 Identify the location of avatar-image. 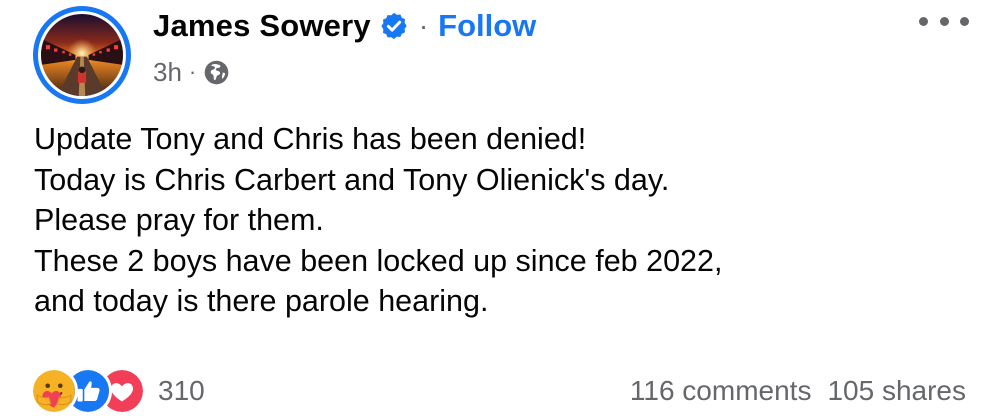
(82, 55).